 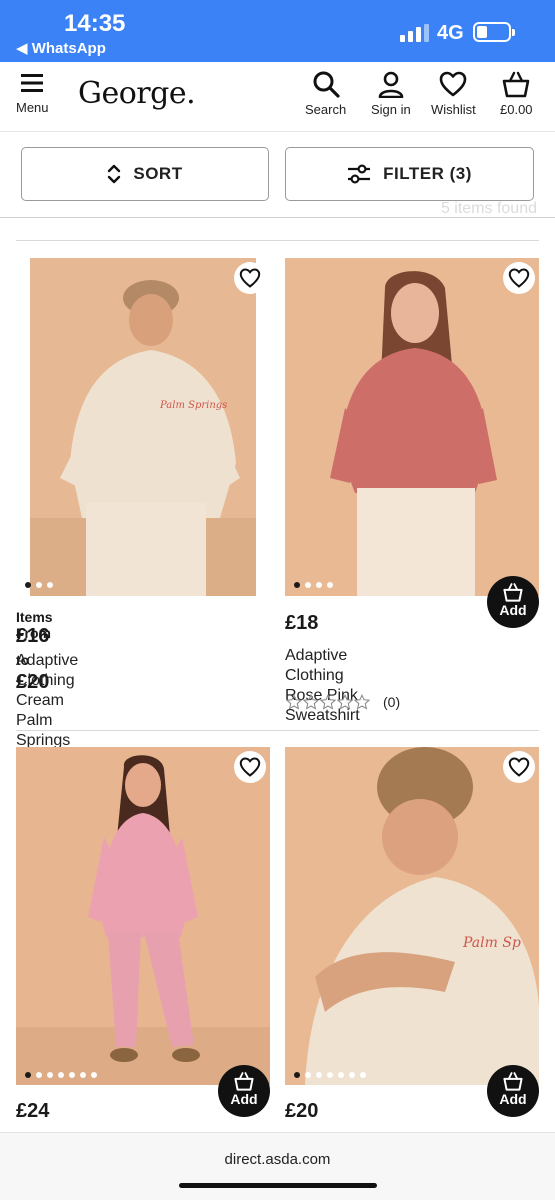 I want to click on search-icon, so click(x=326, y=84).